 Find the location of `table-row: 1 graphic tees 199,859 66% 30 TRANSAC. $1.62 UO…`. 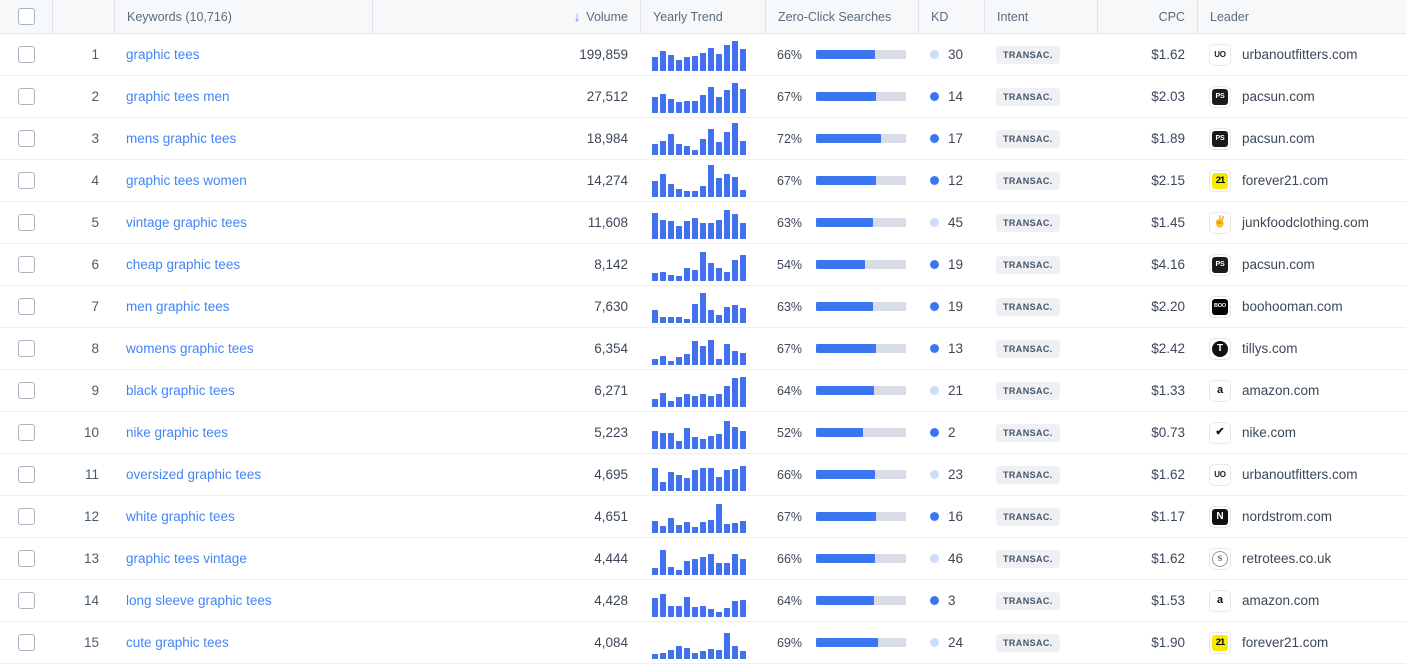

table-row: 1 graphic tees 199,859 66% 30 TRANSAC. $1.62 UO… is located at coordinates (703, 54).